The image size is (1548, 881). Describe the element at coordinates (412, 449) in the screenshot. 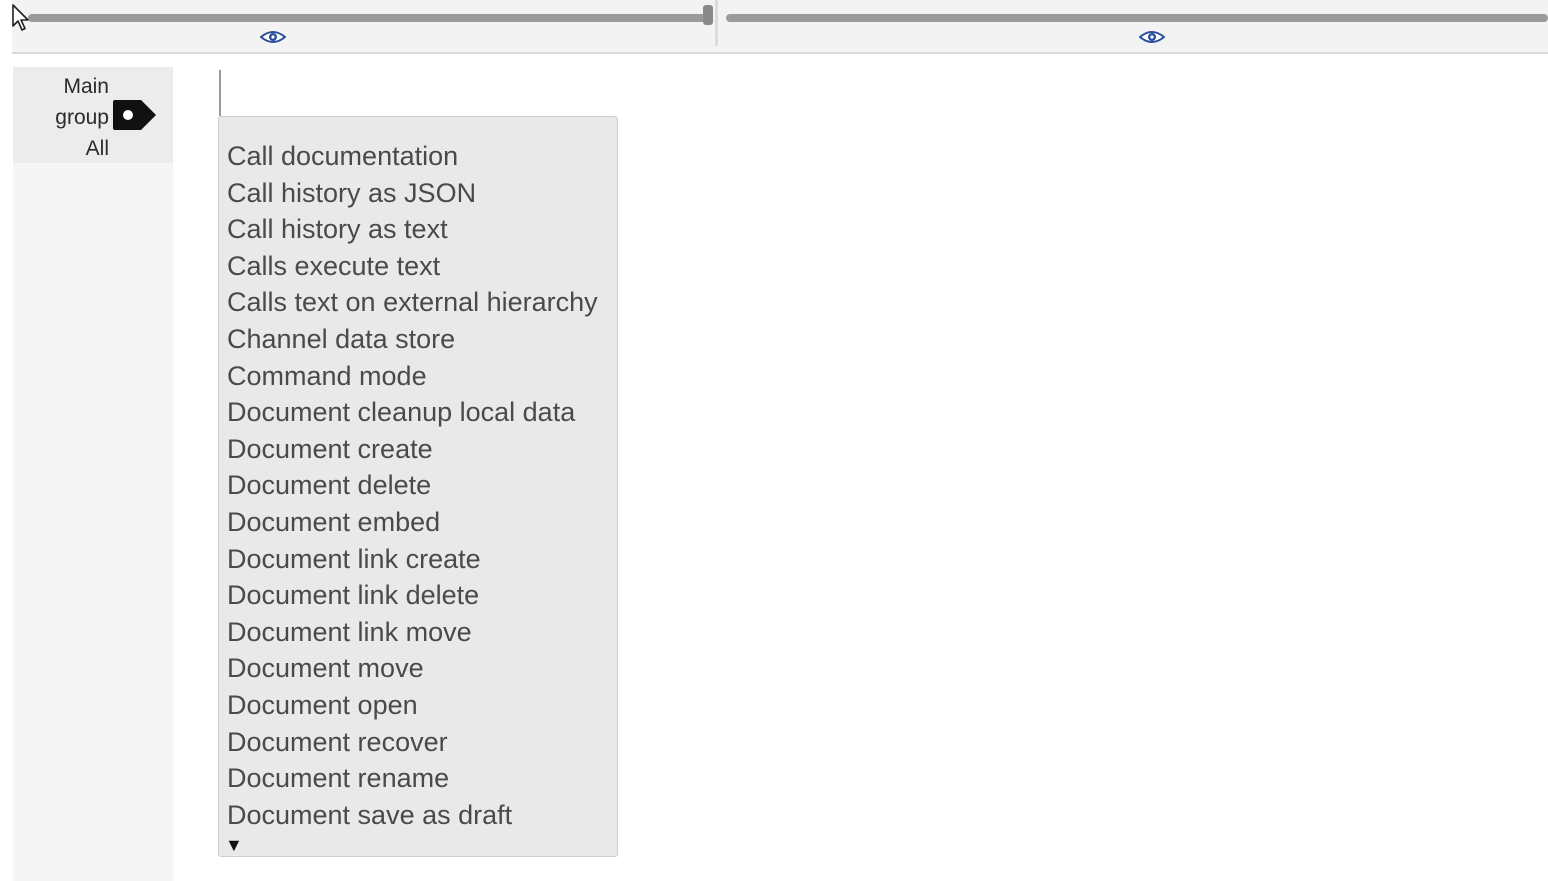

I see `dropdown-option: Document create` at that location.